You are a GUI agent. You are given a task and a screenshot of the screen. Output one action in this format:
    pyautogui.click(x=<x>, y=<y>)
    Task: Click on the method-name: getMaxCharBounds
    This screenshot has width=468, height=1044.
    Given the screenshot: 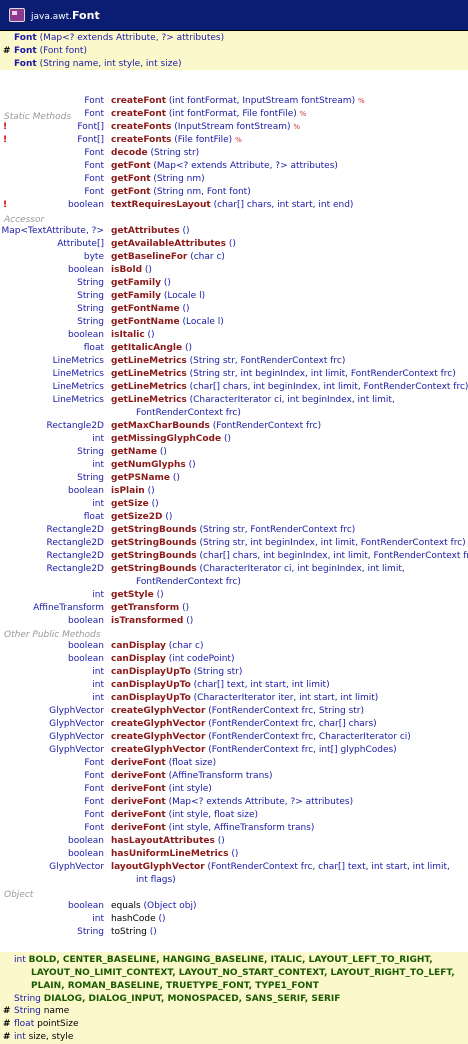 What is the action you would take?
    pyautogui.click(x=160, y=426)
    